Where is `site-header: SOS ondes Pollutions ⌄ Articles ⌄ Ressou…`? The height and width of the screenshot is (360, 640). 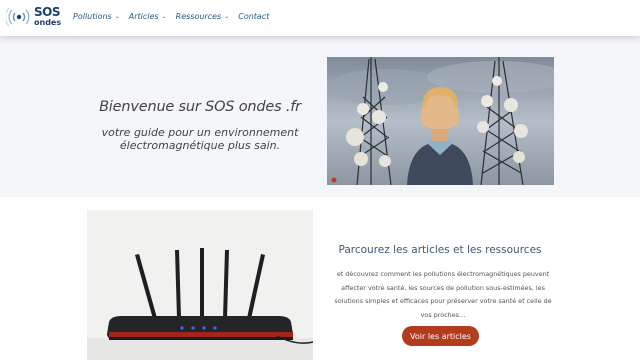
site-header: SOS ondes Pollutions ⌄ Articles ⌄ Ressou… is located at coordinates (320, 18).